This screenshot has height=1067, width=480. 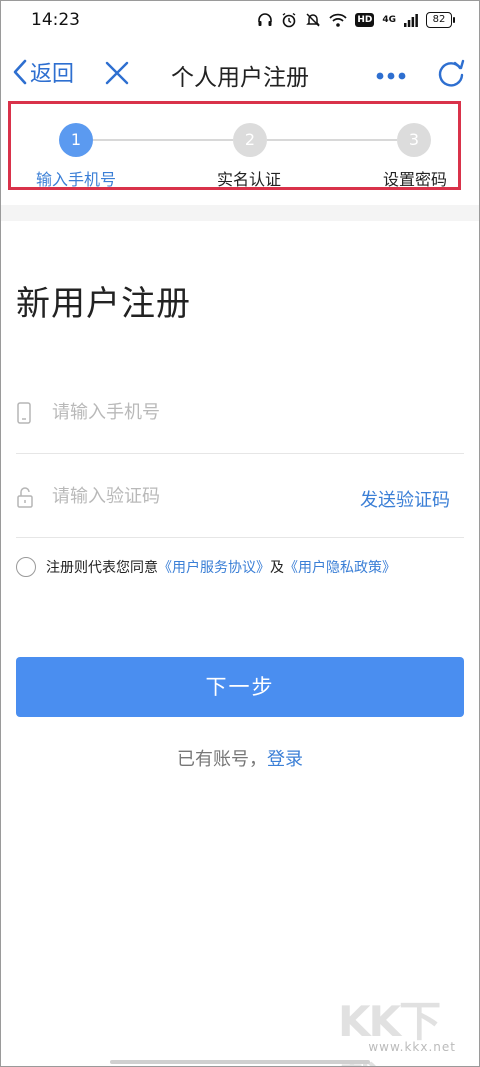 I want to click on nav-bar: 返回 个人用户注册, so click(x=240, y=73).